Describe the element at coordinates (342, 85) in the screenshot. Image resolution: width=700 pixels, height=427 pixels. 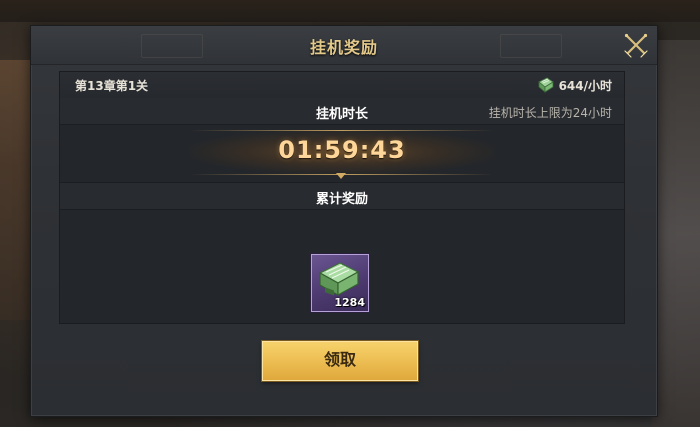
I see `stage-row: 第13章第1关 644/小时` at that location.